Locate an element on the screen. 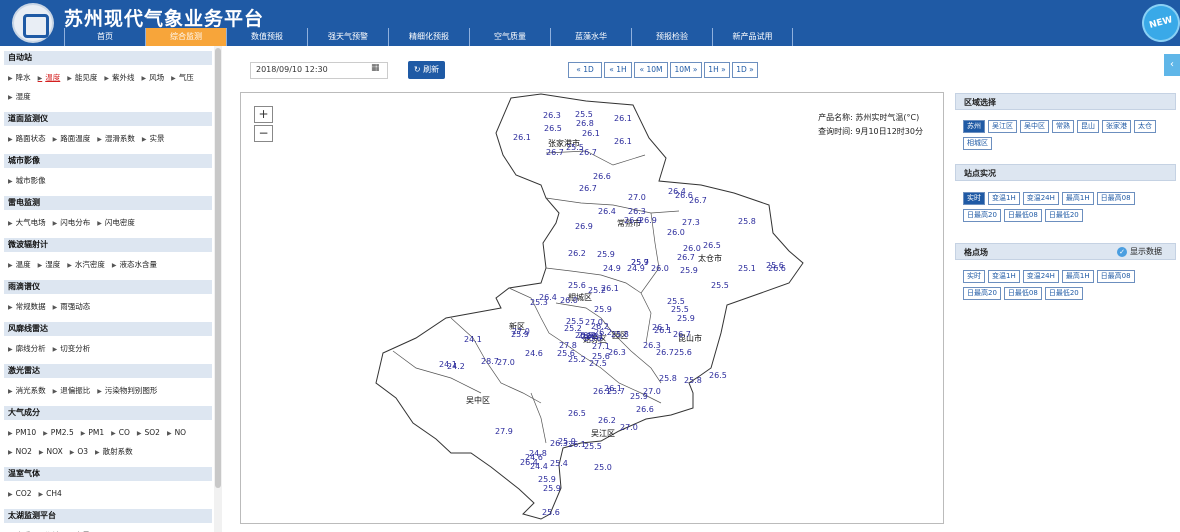 The width and height of the screenshot is (1180, 532). sidebar-item: 闪电分布 is located at coordinates (71, 223).